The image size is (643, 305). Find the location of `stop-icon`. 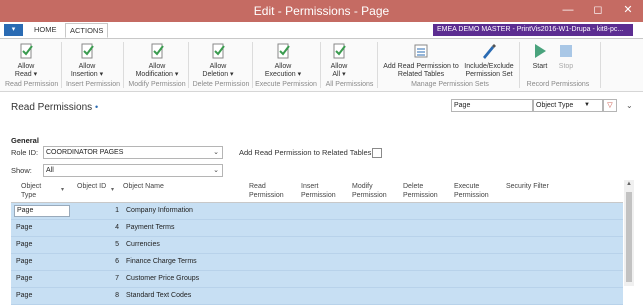

stop-icon is located at coordinates (566, 51).